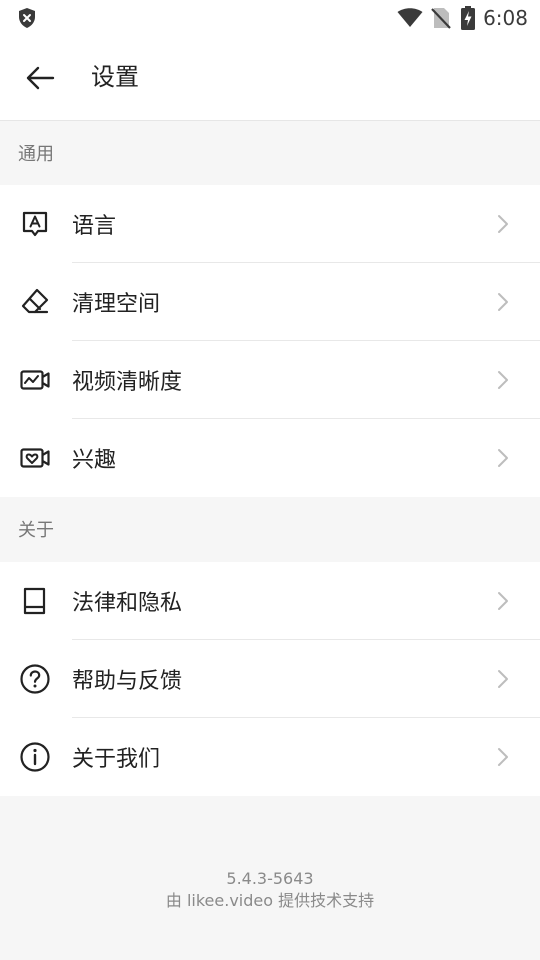 Image resolution: width=540 pixels, height=960 pixels. What do you see at coordinates (116, 759) in the screenshot?
I see `settings-item-label: 关于我们` at bounding box center [116, 759].